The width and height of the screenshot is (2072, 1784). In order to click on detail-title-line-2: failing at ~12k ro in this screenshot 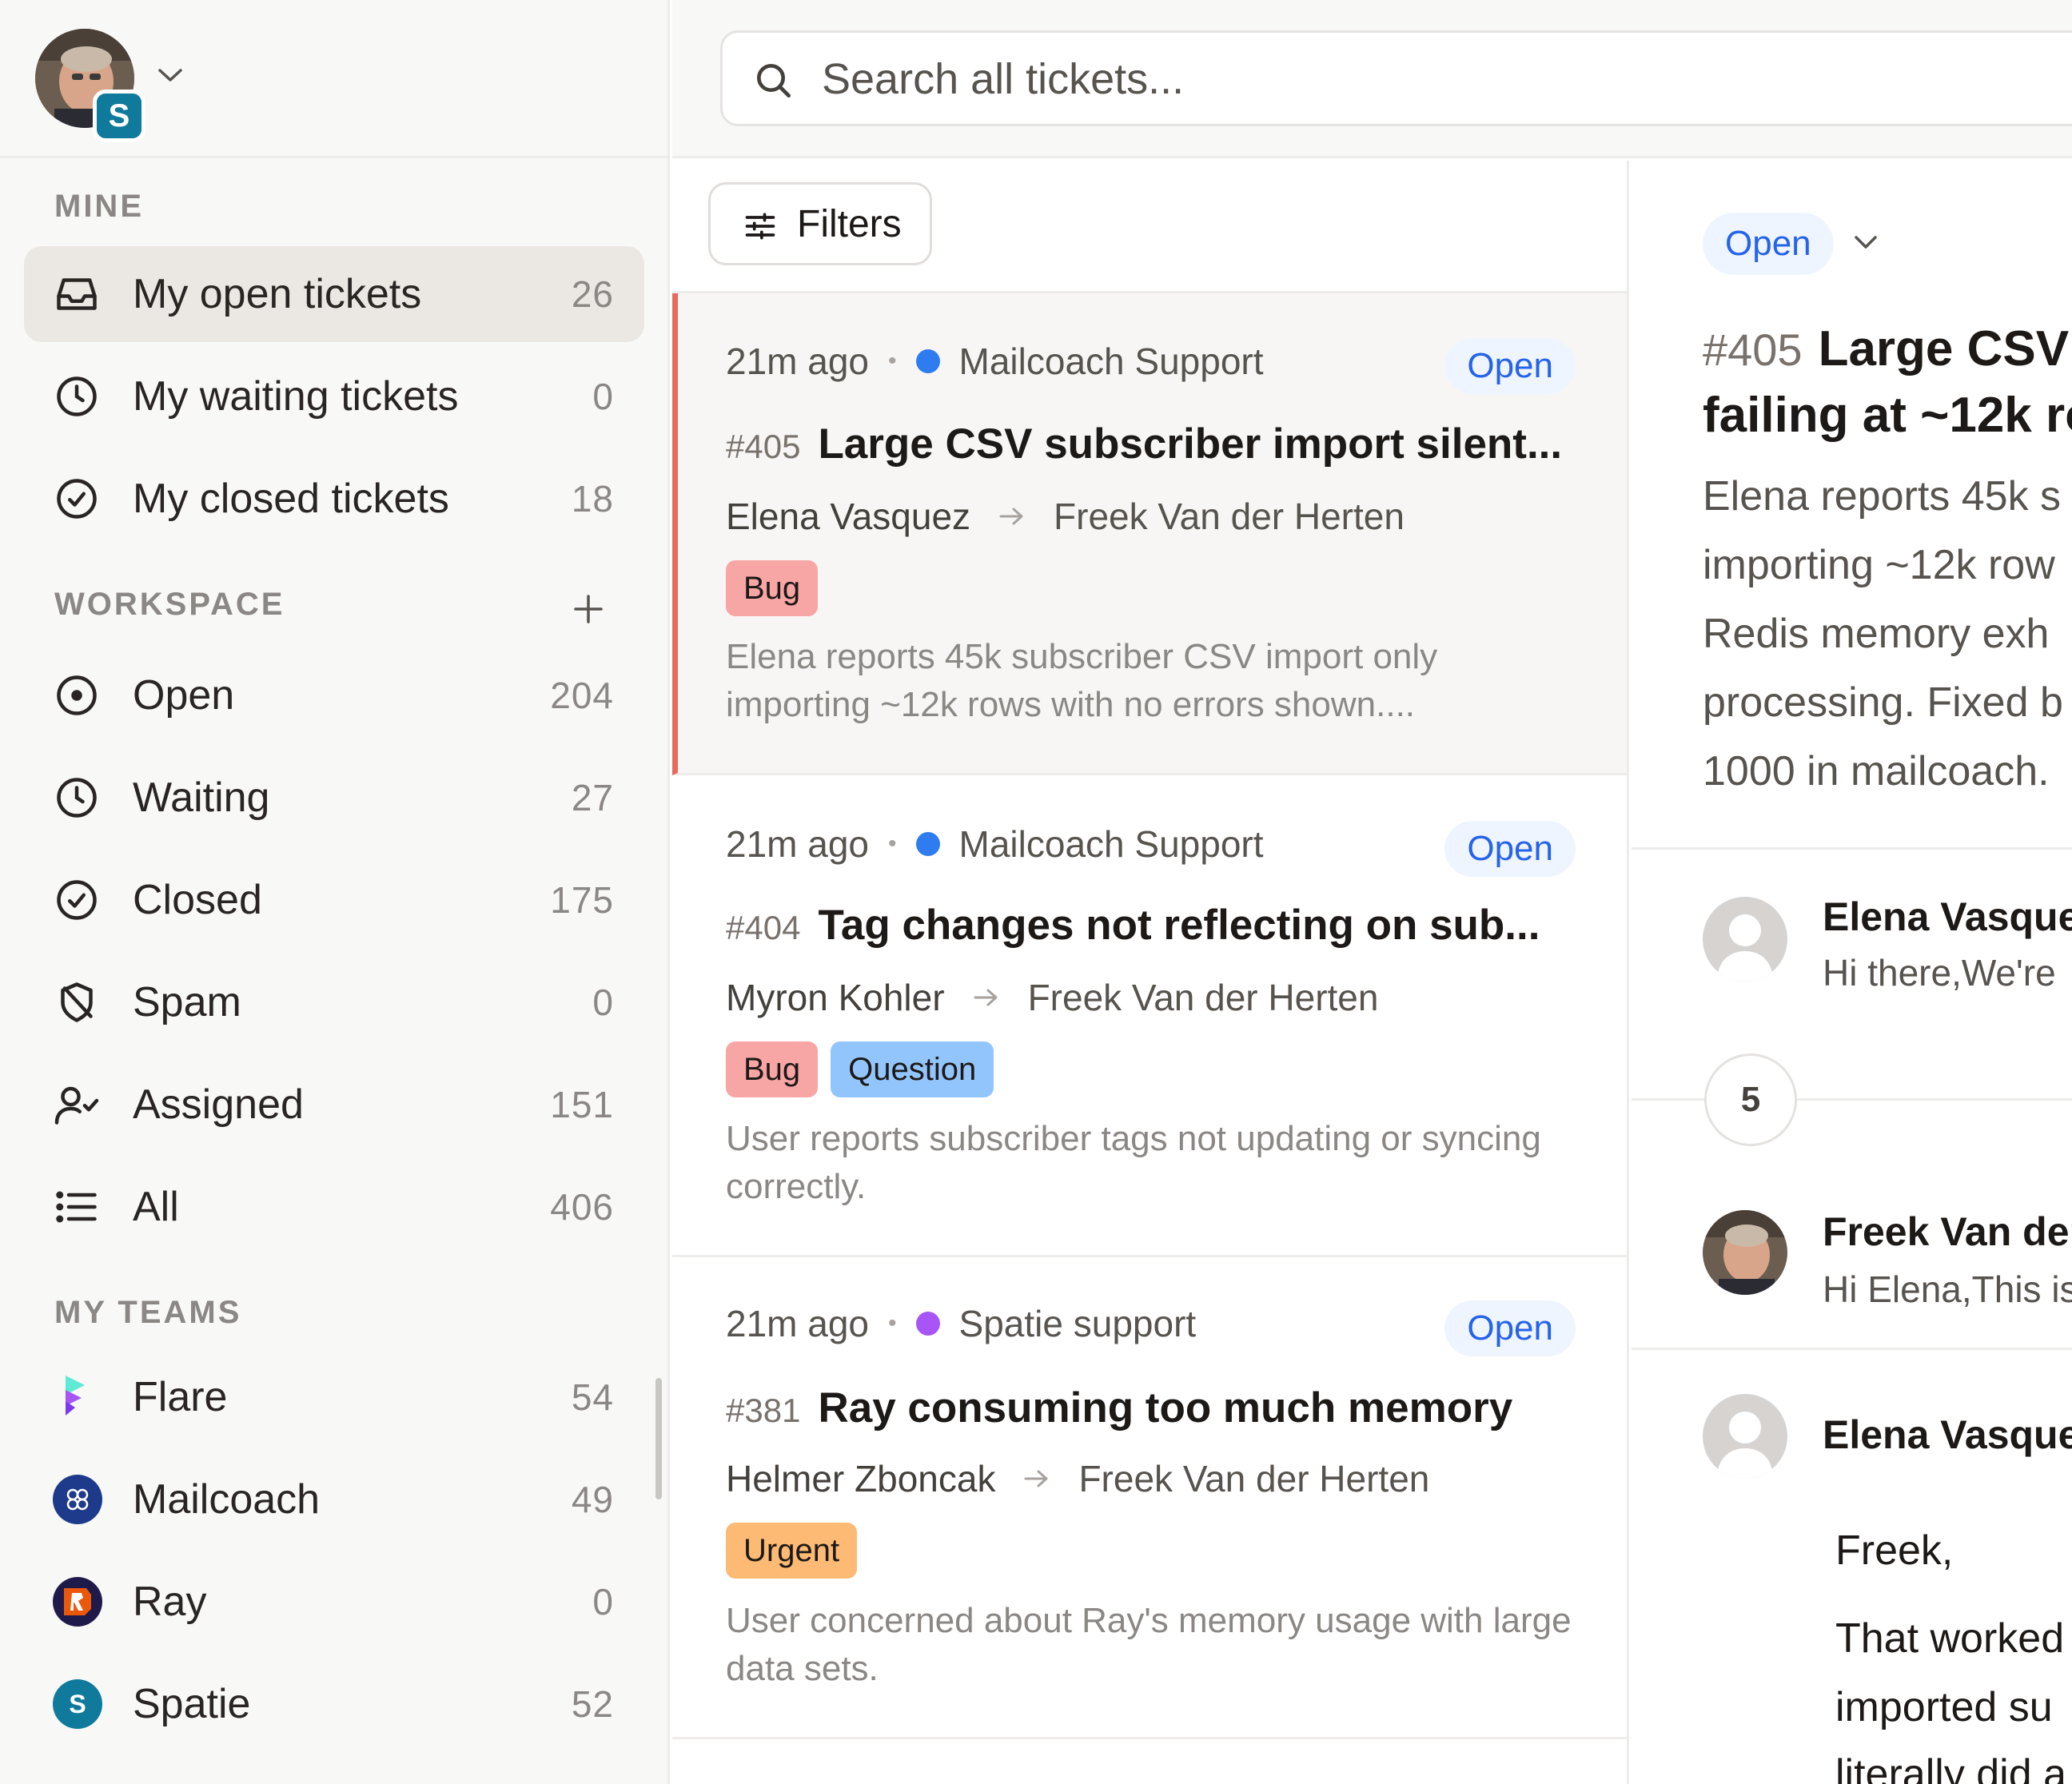, I will do `click(1887, 415)`.